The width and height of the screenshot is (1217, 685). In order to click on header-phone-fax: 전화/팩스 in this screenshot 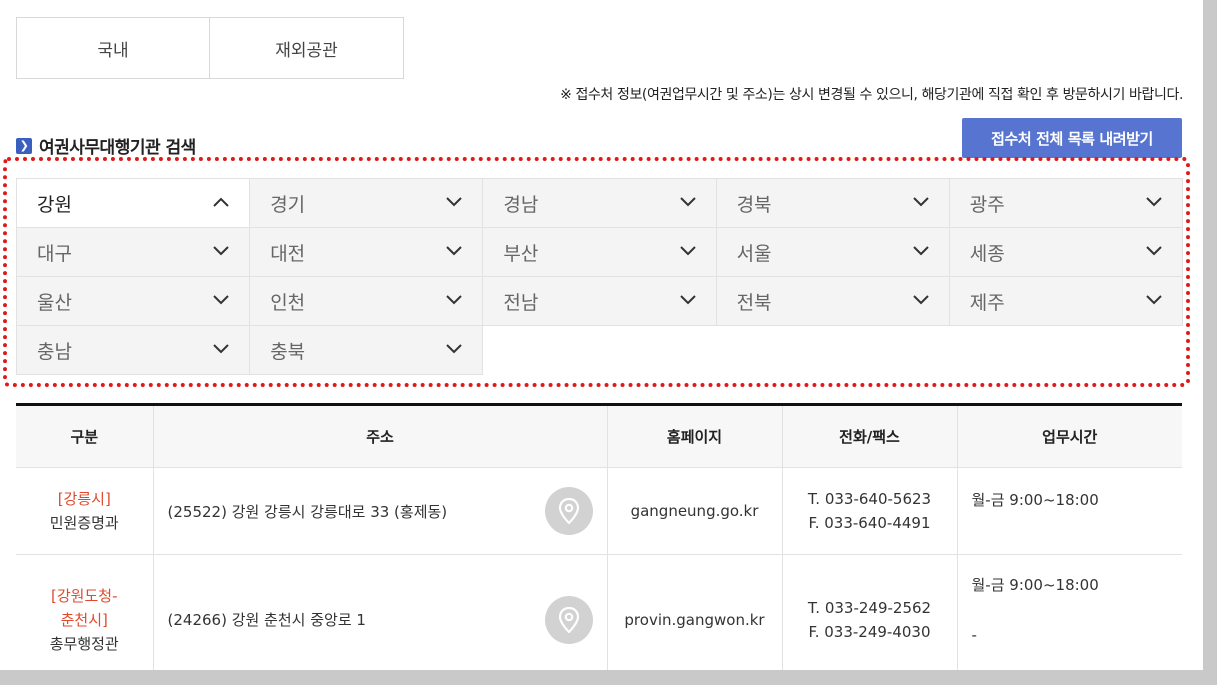, I will do `click(870, 436)`.